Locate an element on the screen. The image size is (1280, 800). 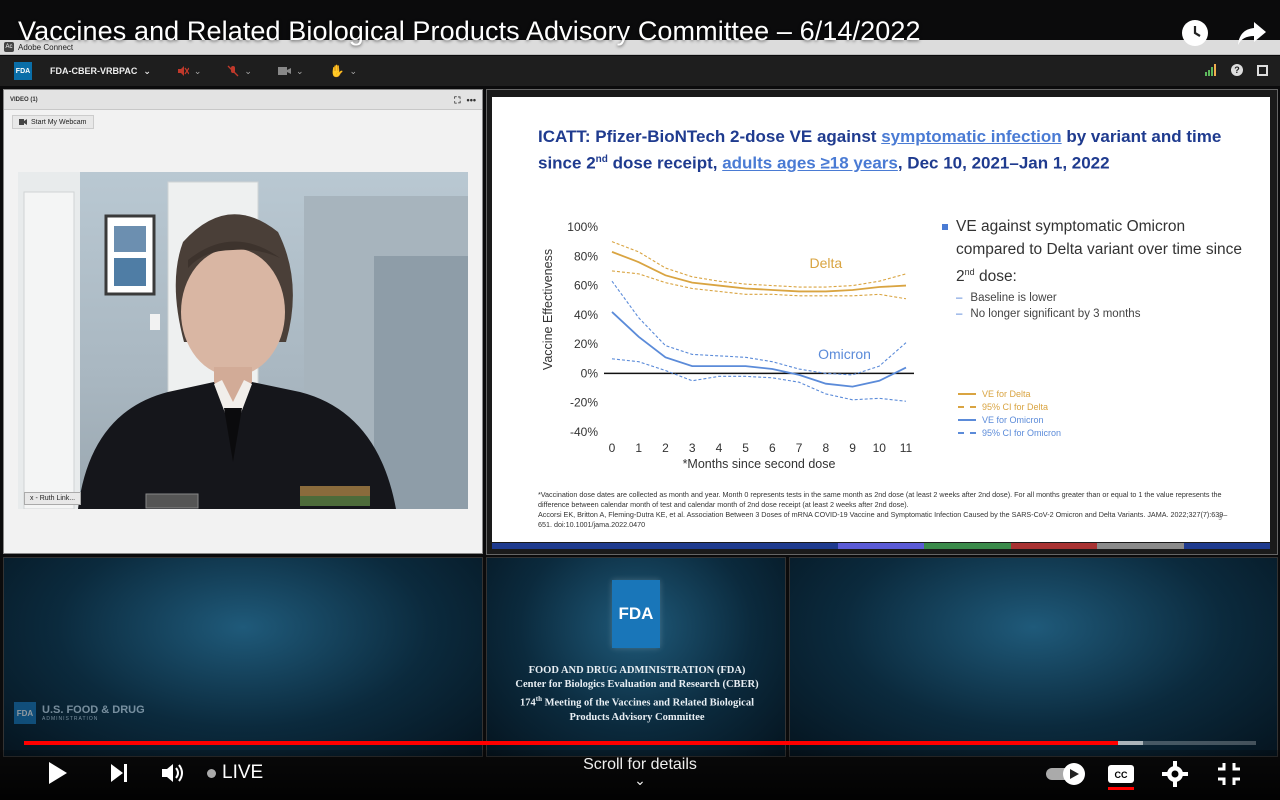
camera-menu-button: ⌄ is located at coordinates (290, 71).